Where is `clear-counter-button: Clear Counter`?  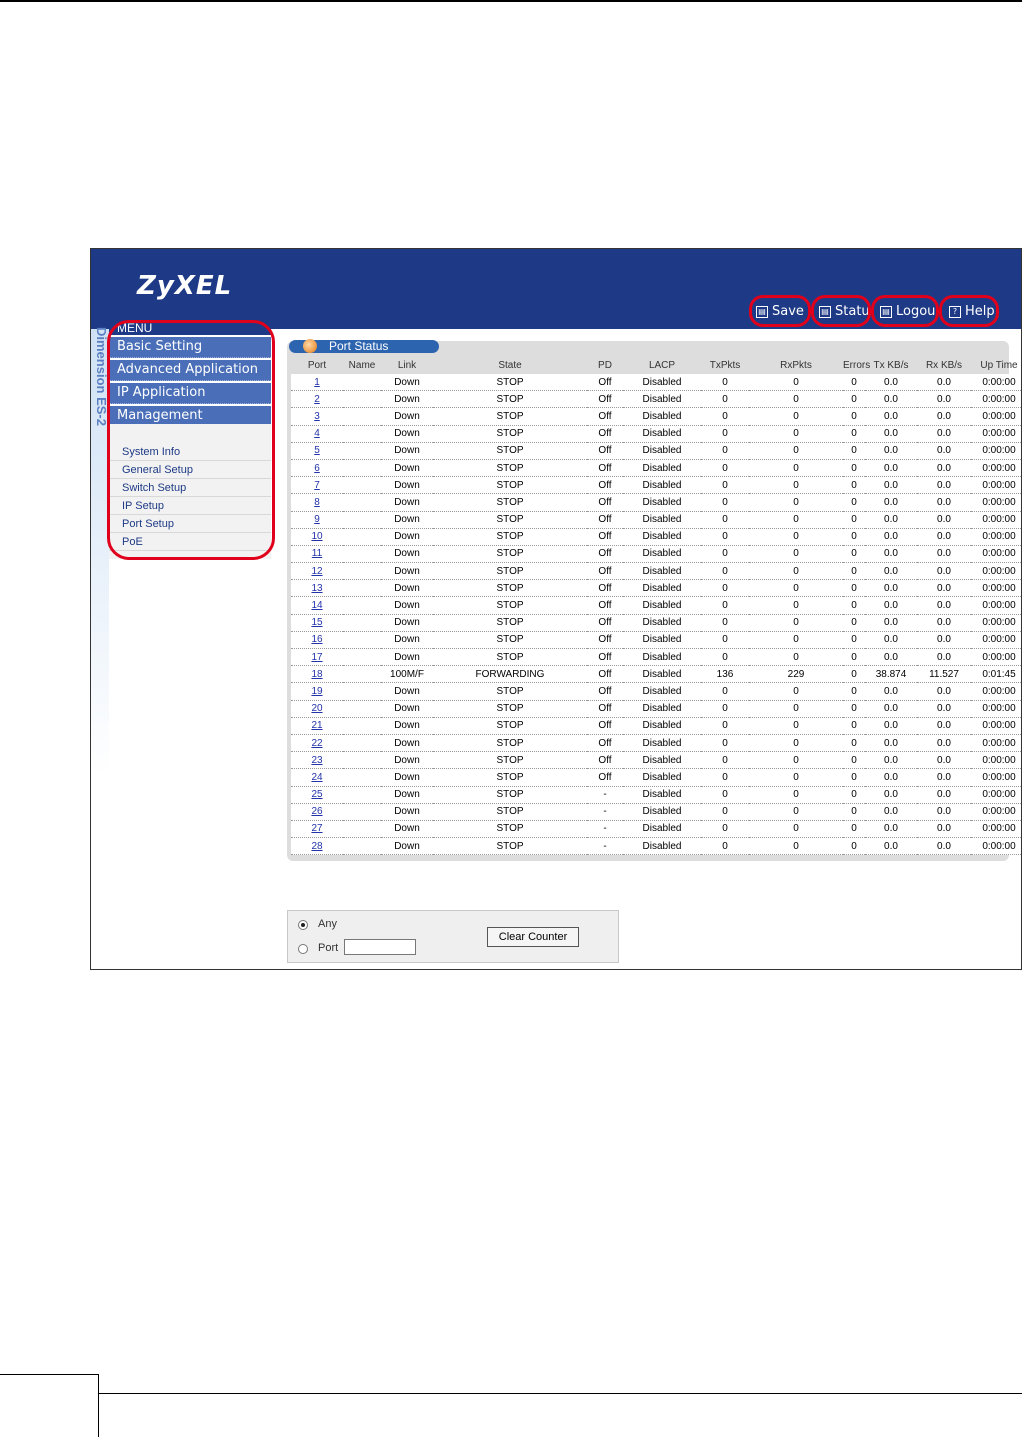 clear-counter-button: Clear Counter is located at coordinates (533, 937).